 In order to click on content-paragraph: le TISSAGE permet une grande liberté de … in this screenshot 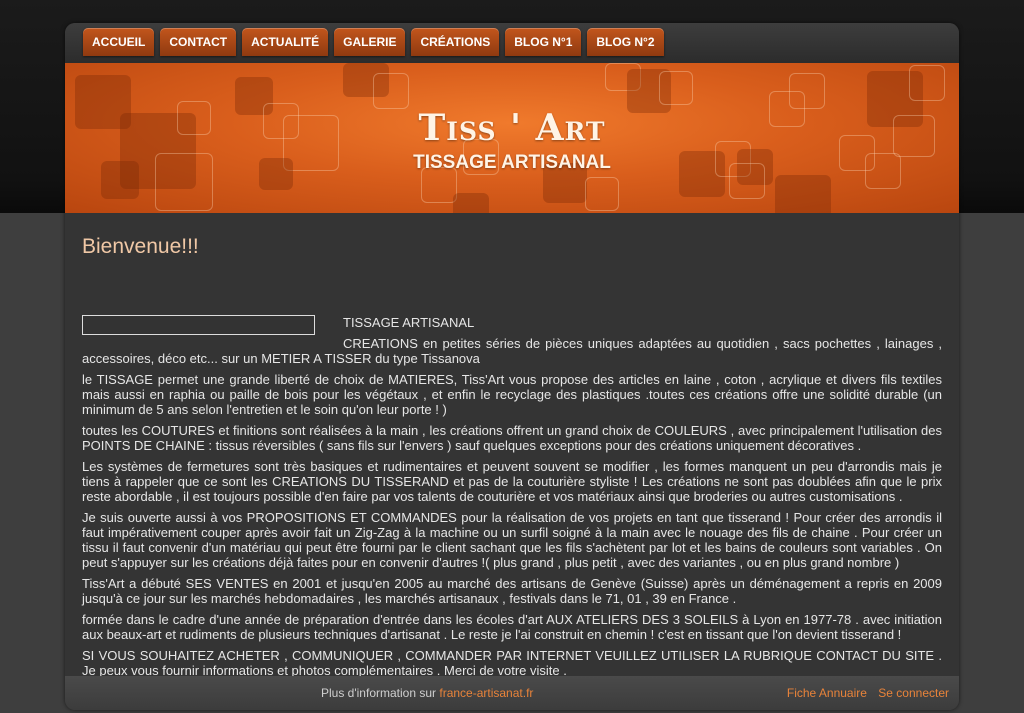, I will do `click(512, 394)`.